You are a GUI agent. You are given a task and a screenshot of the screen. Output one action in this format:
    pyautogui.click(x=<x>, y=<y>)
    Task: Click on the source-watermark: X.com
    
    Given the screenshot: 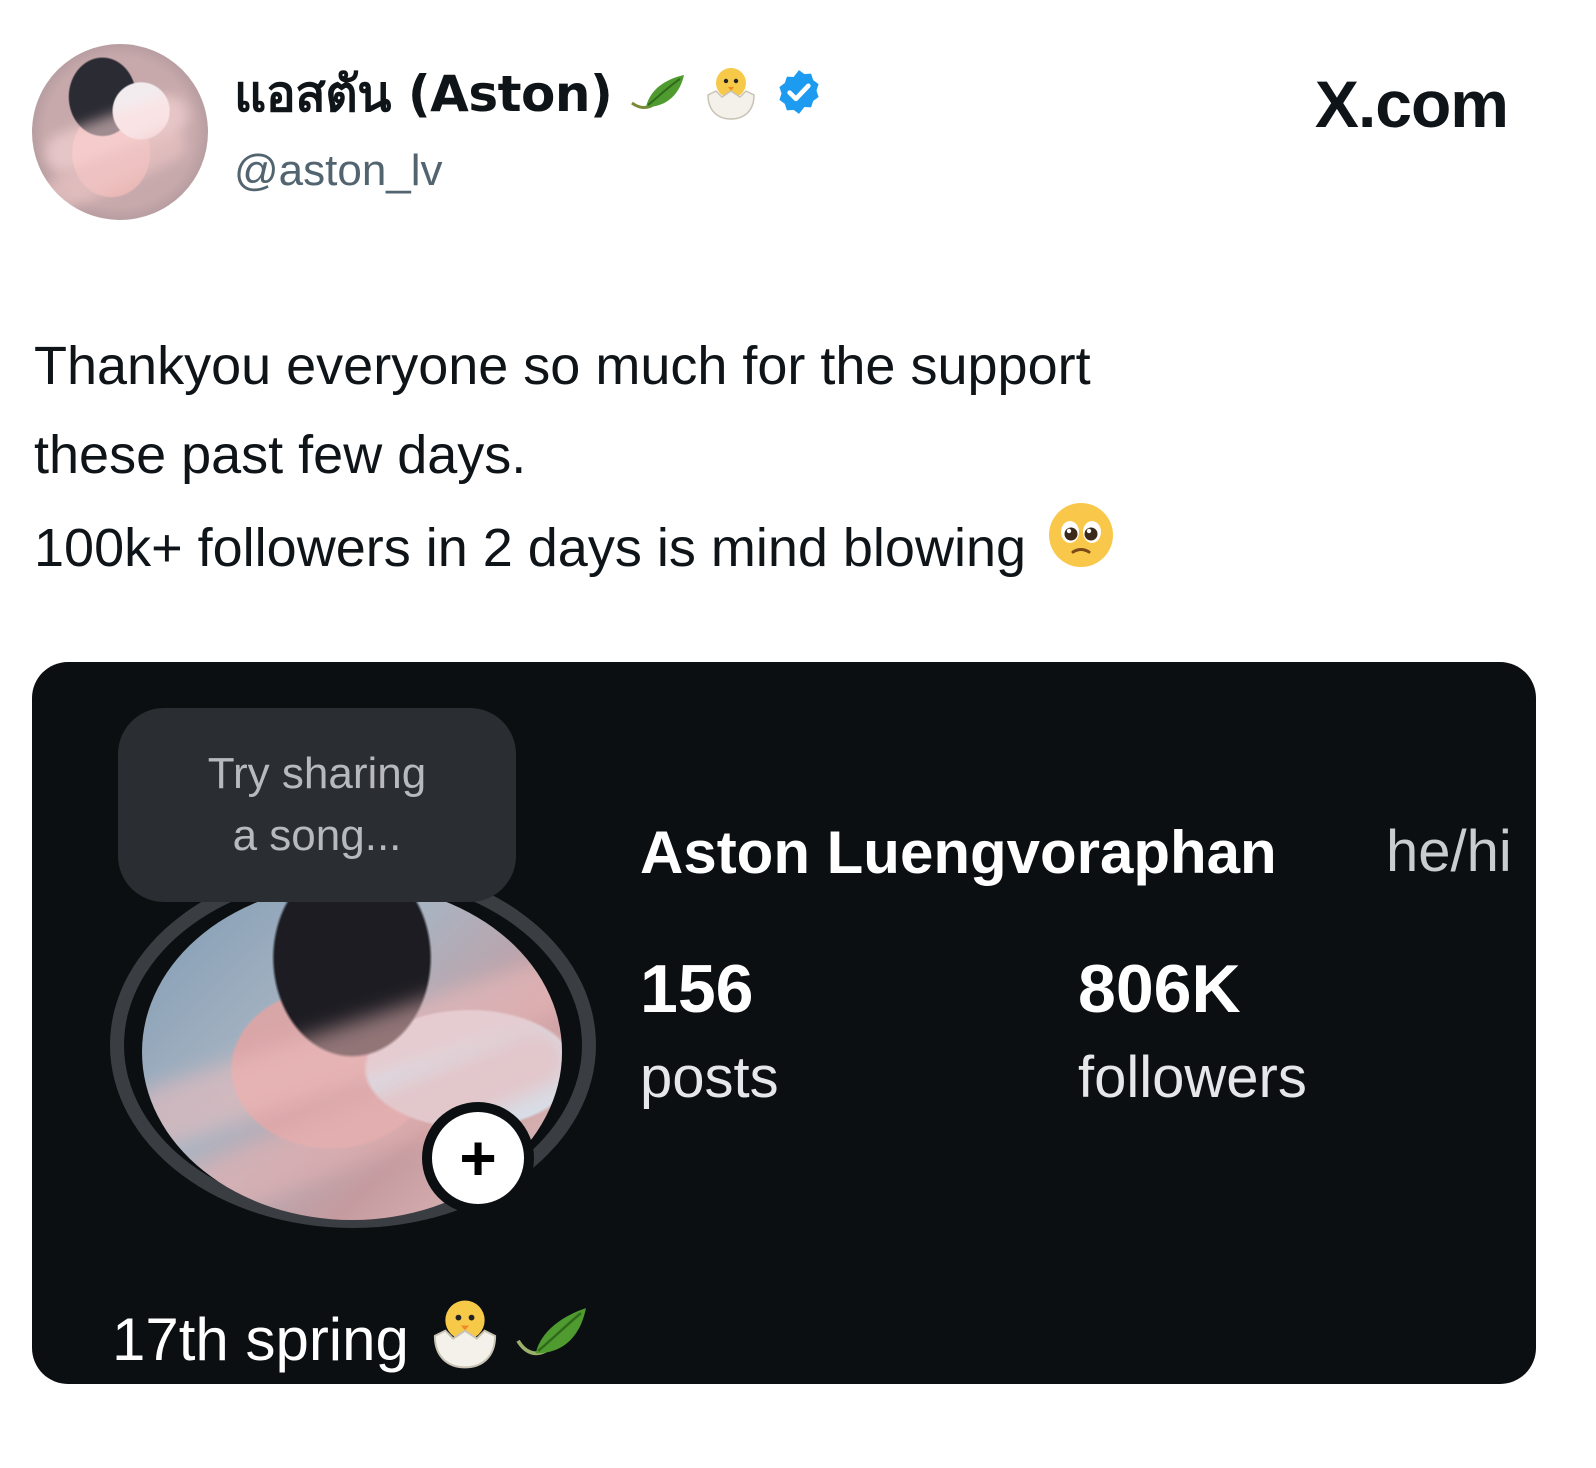 What is the action you would take?
    pyautogui.click(x=1411, y=104)
    